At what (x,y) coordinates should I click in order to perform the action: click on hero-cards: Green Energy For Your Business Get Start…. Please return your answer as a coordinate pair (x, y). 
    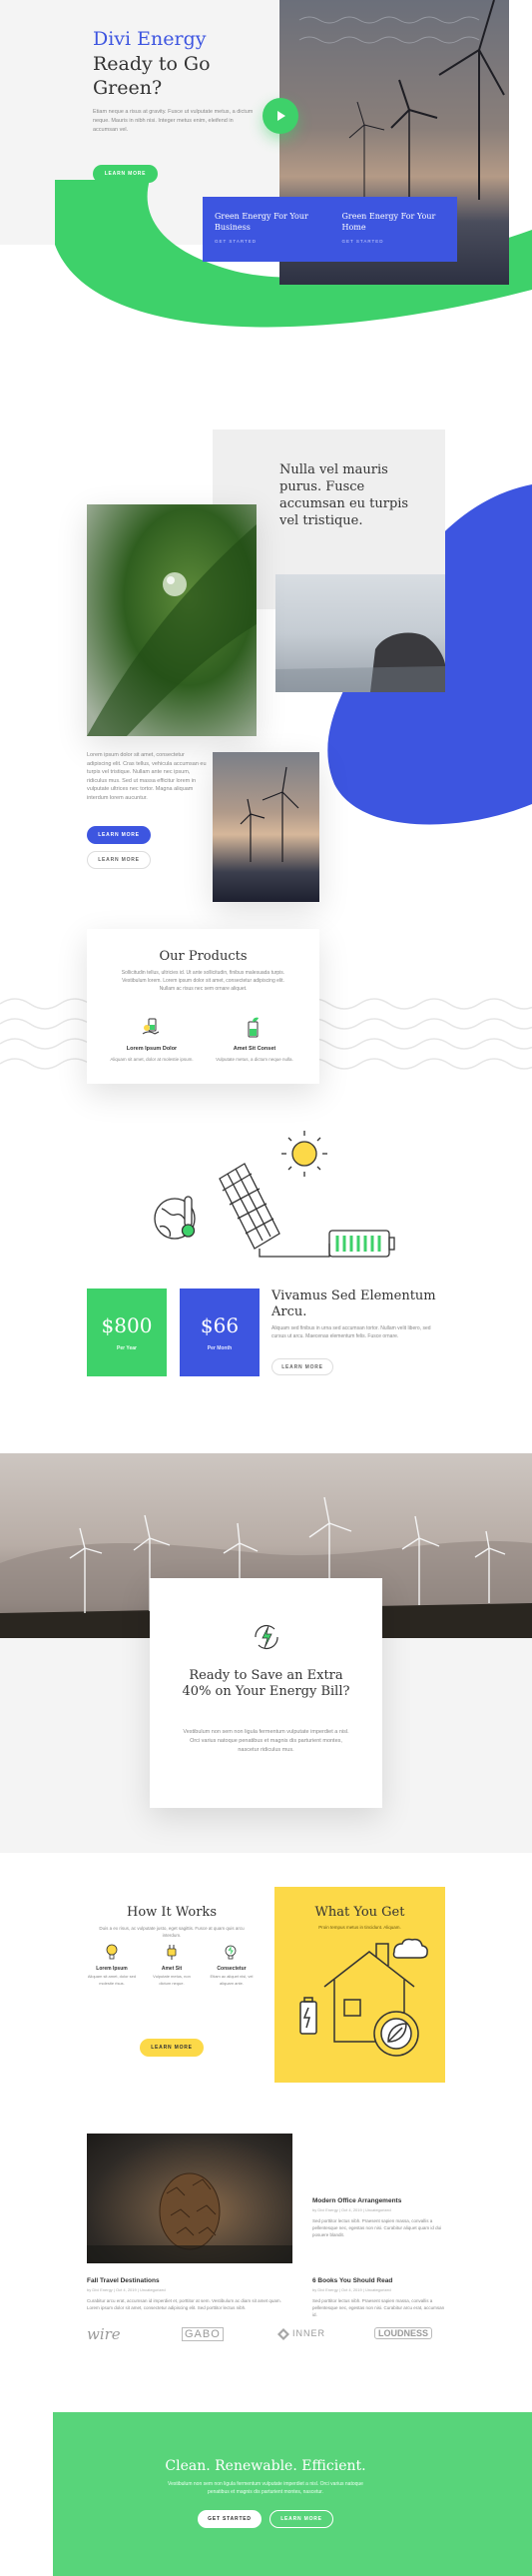
    Looking at the image, I should click on (330, 230).